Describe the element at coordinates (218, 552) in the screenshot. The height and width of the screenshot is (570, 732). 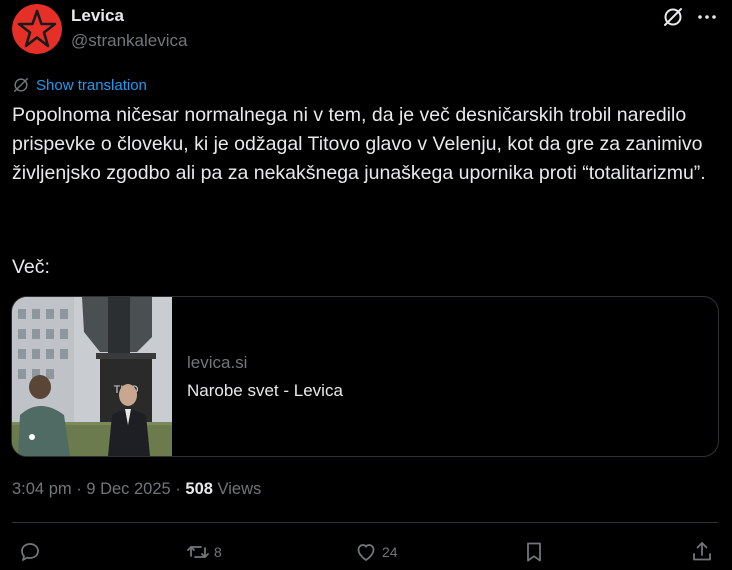
I see `repost-count: 8` at that location.